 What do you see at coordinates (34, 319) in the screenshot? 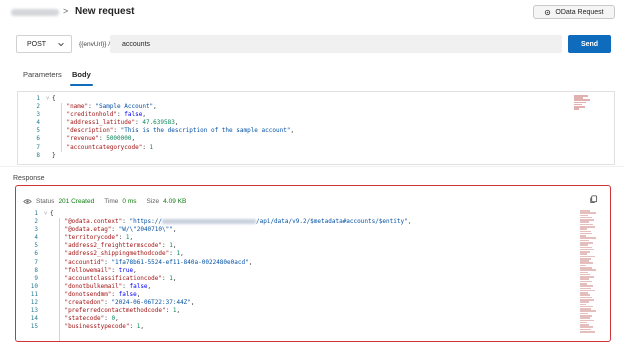
I see `line-number: 14` at bounding box center [34, 319].